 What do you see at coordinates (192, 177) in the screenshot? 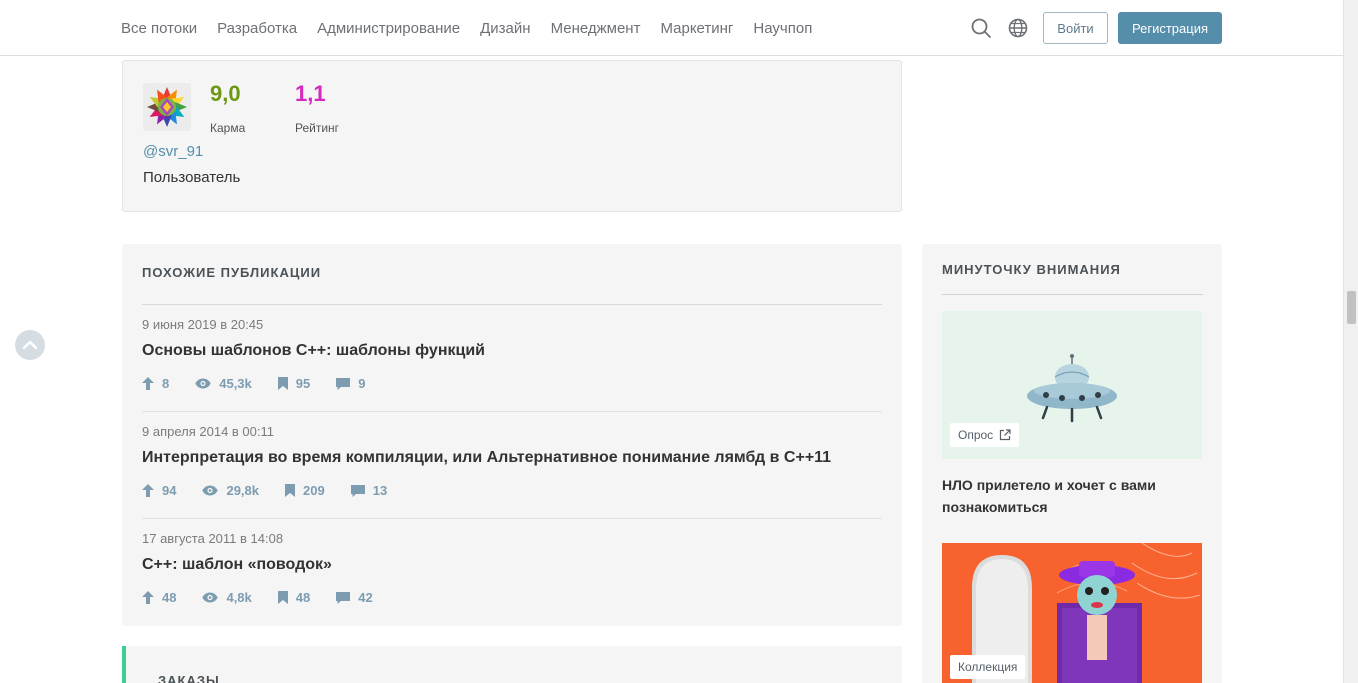
I see `author-role: Пользователь` at bounding box center [192, 177].